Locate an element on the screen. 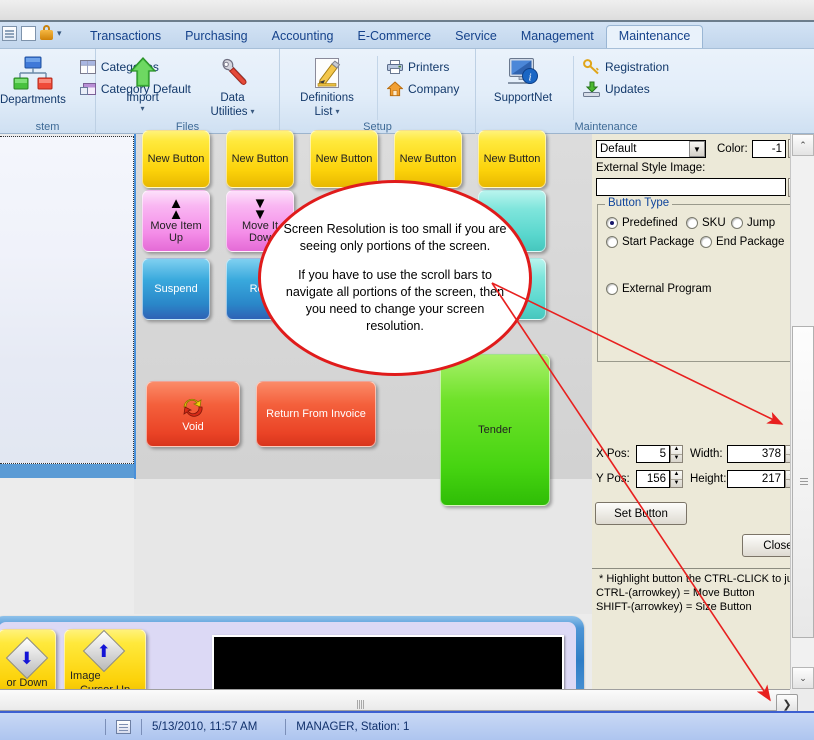  ypos-field: 156 is located at coordinates (653, 479).